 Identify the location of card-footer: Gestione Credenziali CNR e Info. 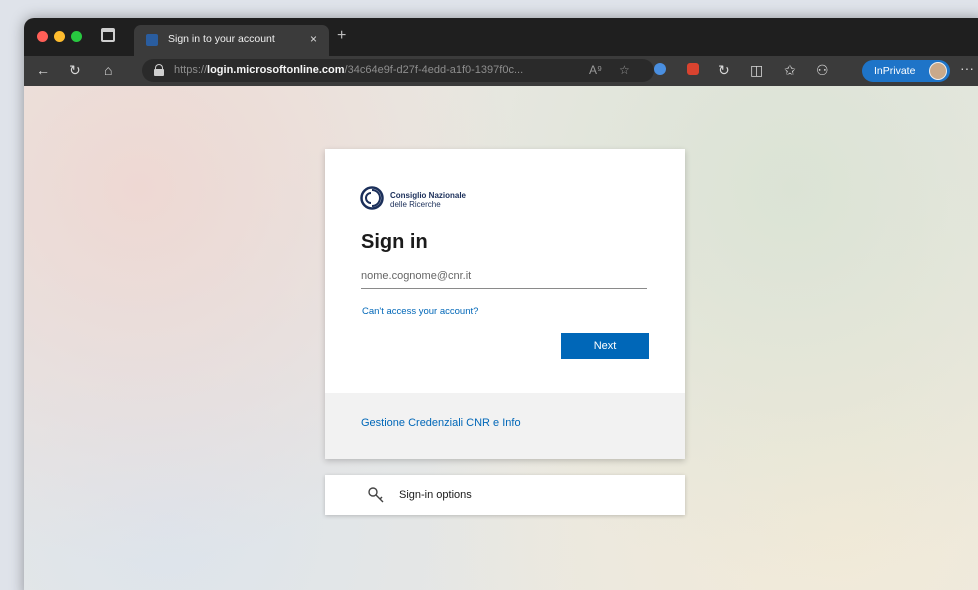
(505, 426).